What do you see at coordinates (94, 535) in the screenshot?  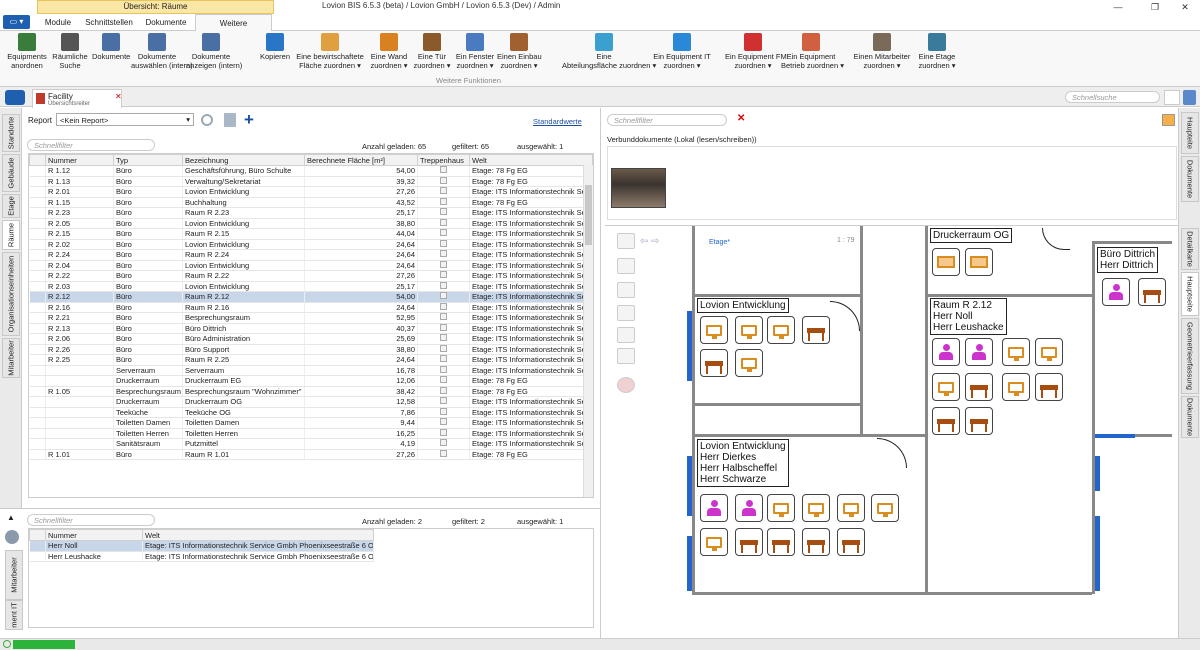 I see `col-nummer-lower: Nummer` at bounding box center [94, 535].